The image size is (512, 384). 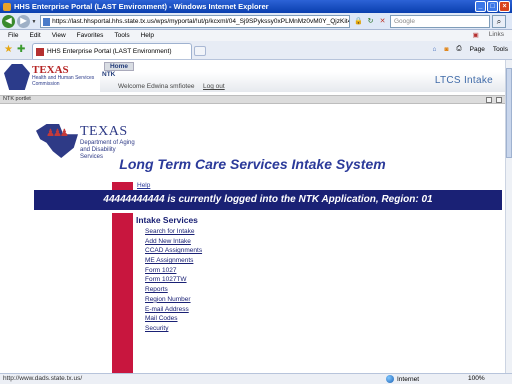 What do you see at coordinates (499, 21) in the screenshot?
I see `search-icon: ⌕` at bounding box center [499, 21].